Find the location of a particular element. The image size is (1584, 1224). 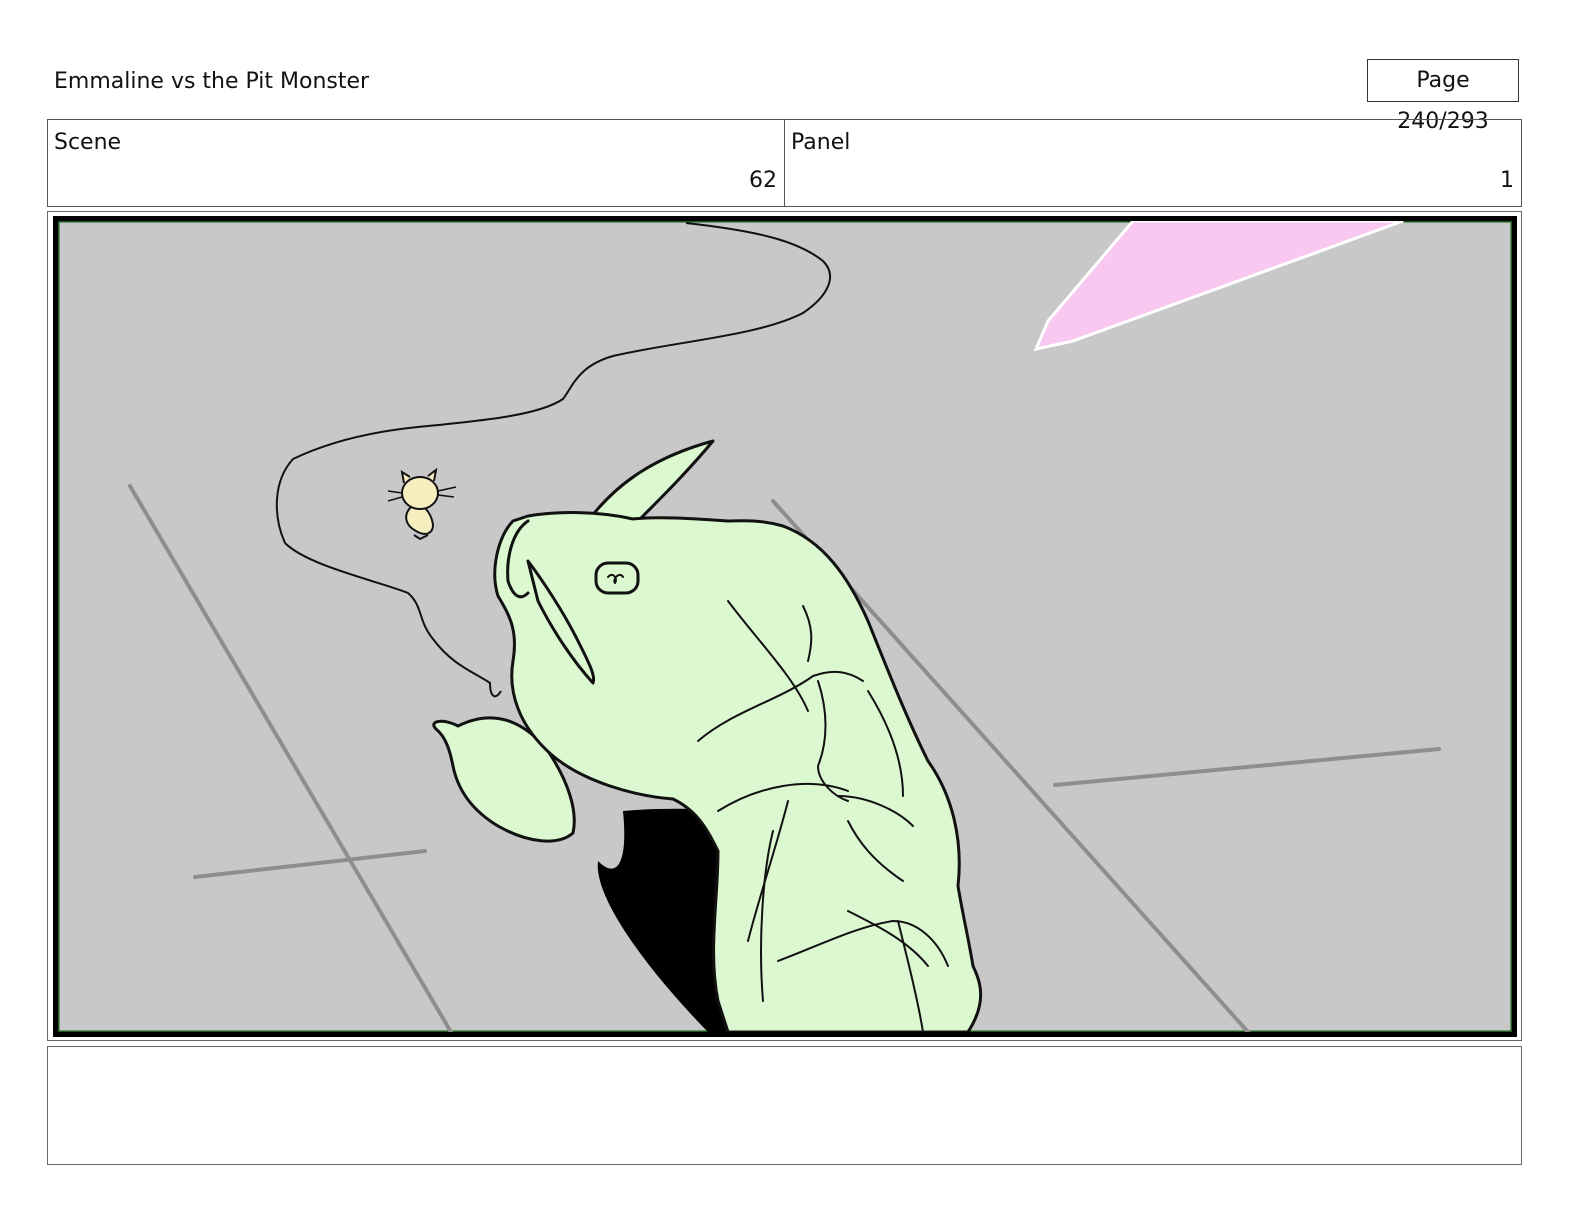

panel-number: 1 is located at coordinates (1507, 180).